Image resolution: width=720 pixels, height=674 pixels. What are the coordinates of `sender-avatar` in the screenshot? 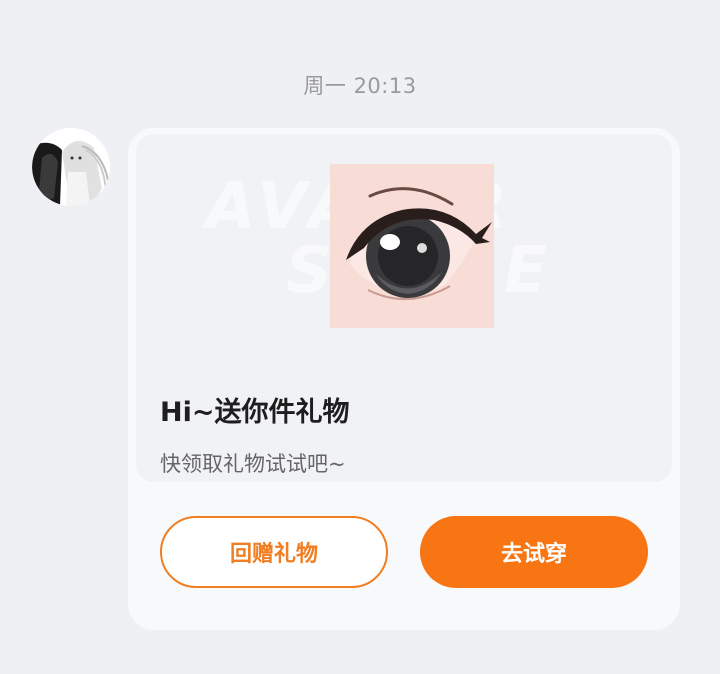 It's located at (71, 167).